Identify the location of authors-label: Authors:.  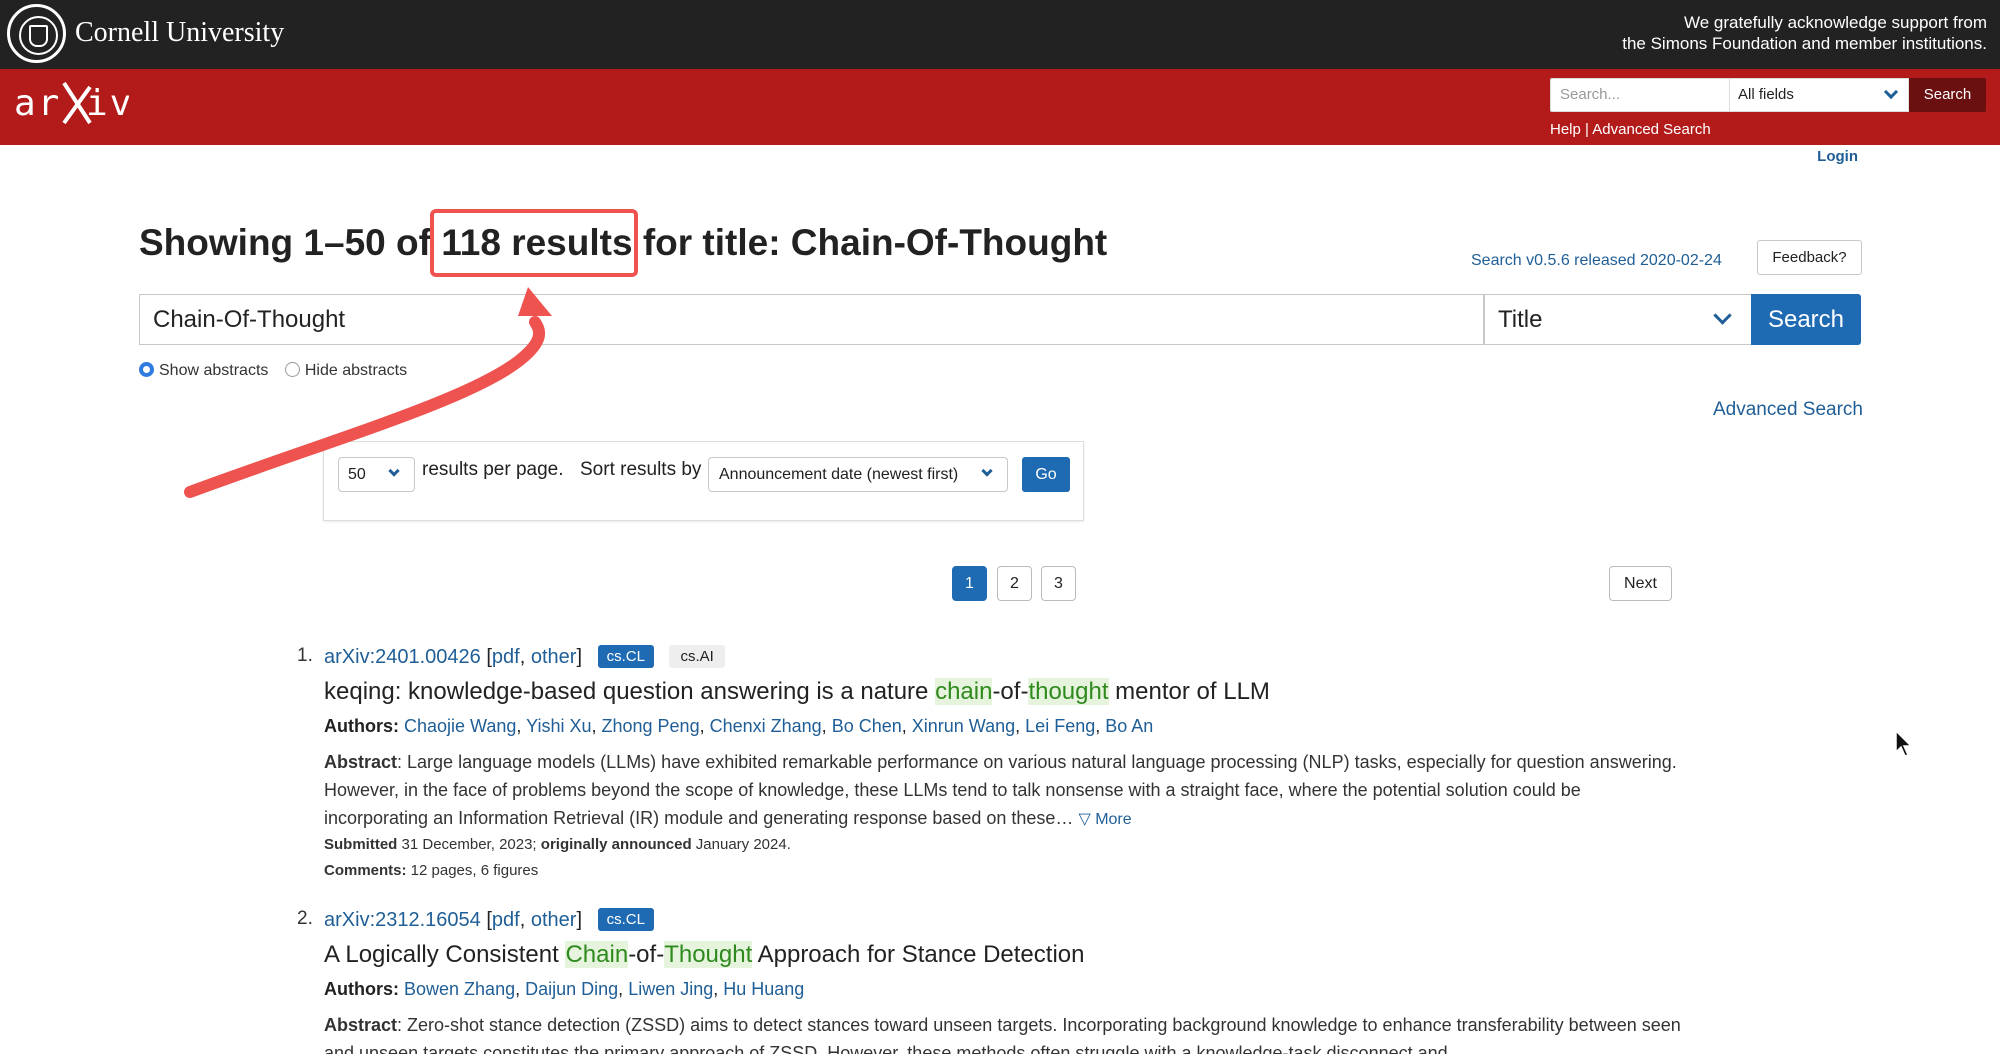
(361, 726).